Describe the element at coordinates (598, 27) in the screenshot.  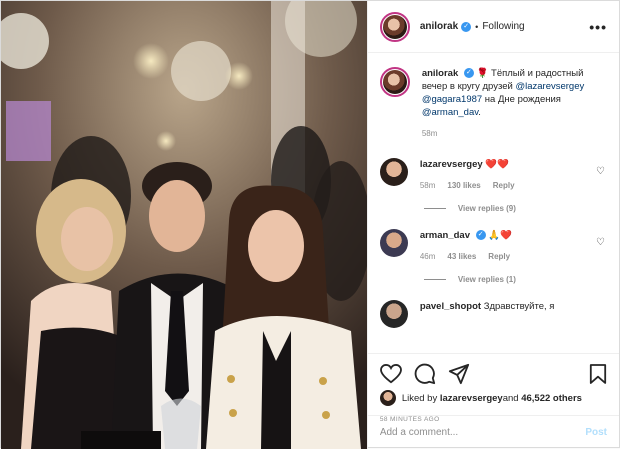
I see `more-options-icon: •••` at that location.